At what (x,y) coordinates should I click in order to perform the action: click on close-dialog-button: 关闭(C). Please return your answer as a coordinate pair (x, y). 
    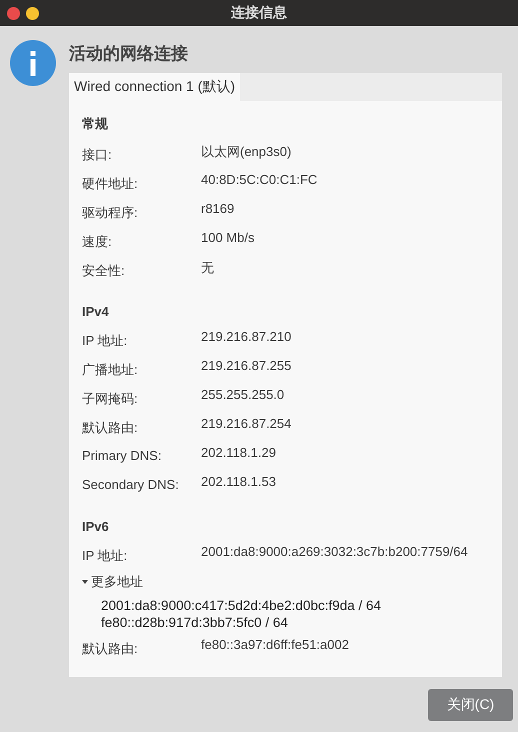
    Looking at the image, I should click on (470, 705).